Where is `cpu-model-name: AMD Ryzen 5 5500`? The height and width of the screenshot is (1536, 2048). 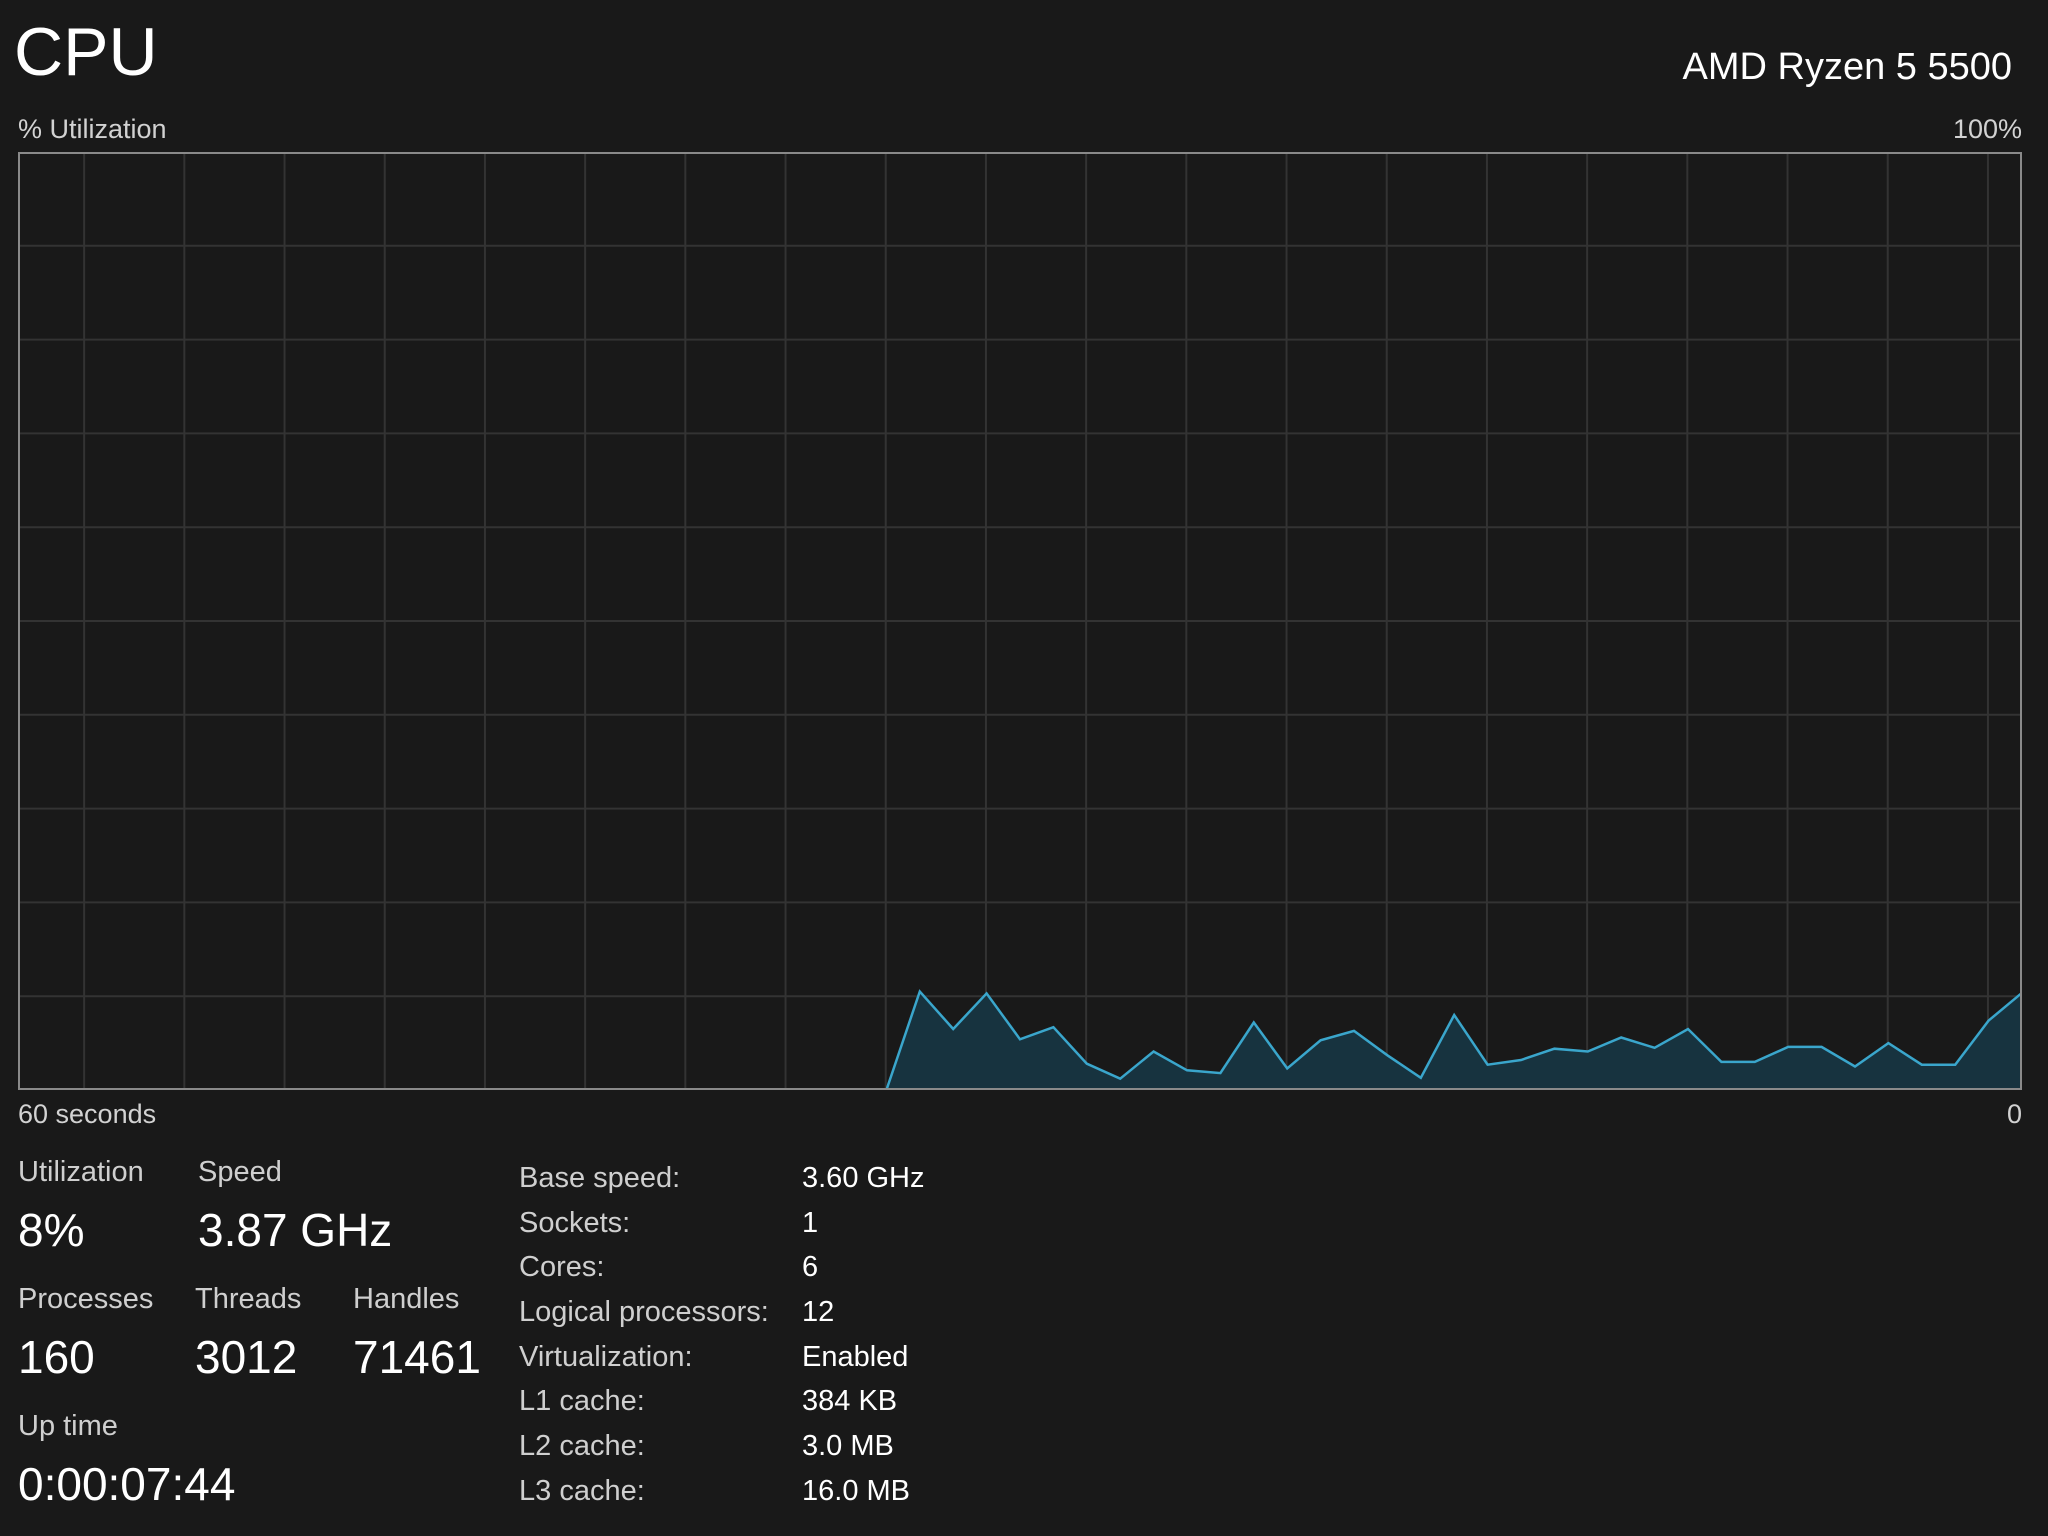 cpu-model-name: AMD Ryzen 5 5500 is located at coordinates (1847, 67).